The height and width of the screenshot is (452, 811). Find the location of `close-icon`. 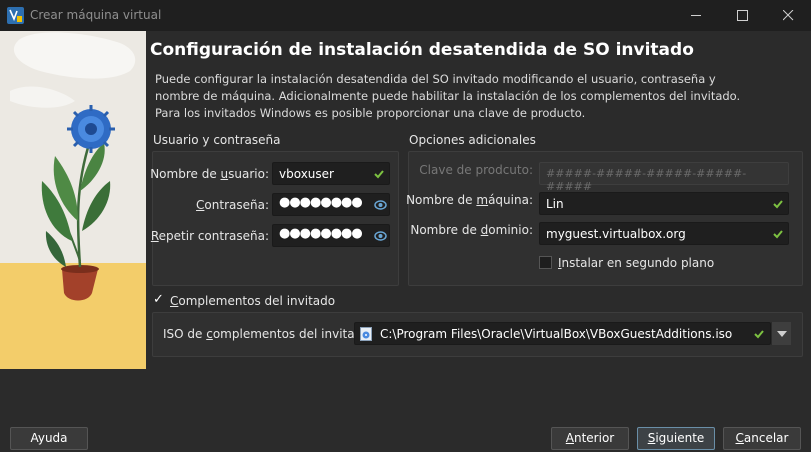

close-icon is located at coordinates (788, 15).